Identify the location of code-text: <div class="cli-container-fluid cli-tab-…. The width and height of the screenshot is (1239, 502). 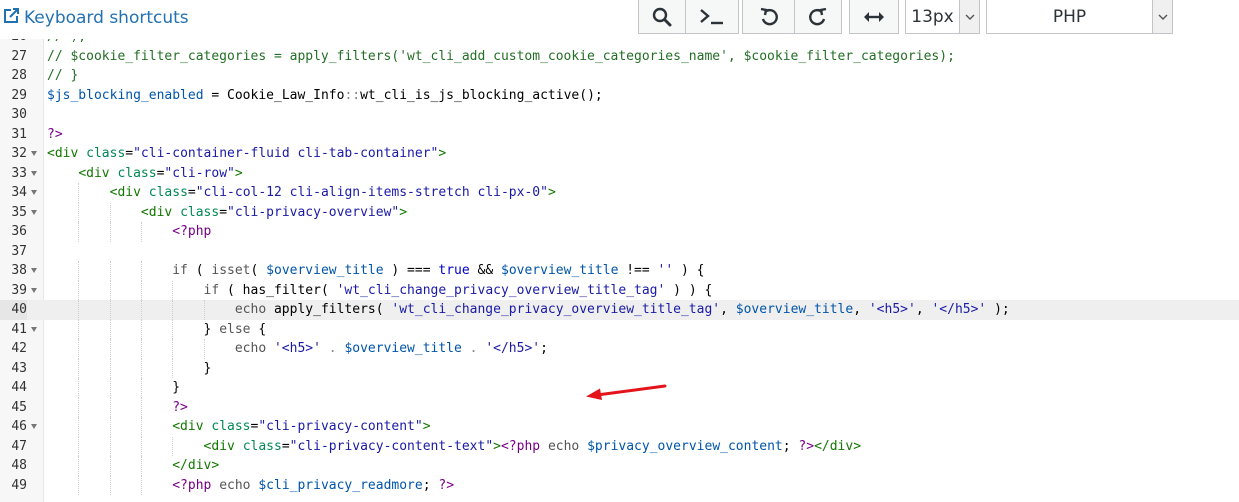
(247, 153).